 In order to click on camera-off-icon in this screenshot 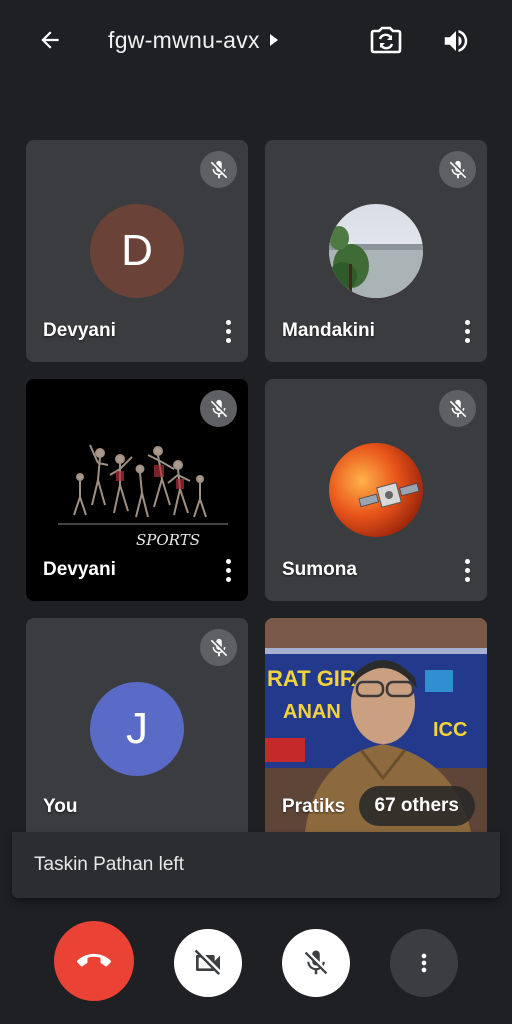, I will do `click(207, 962)`.